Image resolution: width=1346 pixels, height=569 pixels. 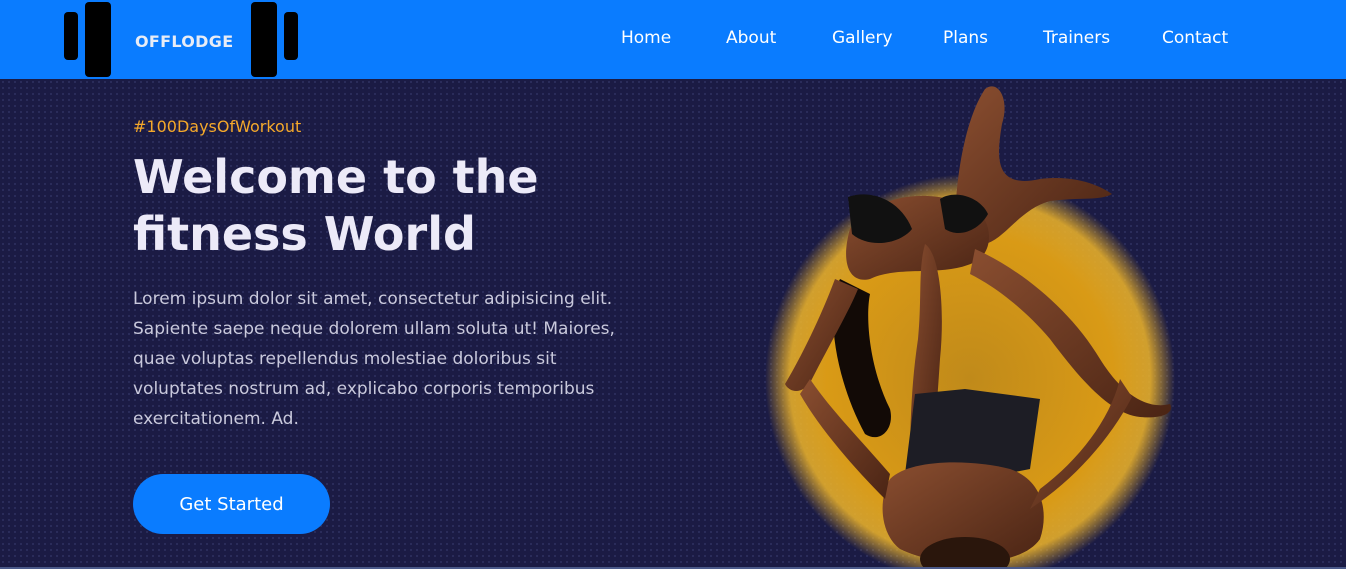 What do you see at coordinates (646, 38) in the screenshot?
I see `nav-home: Home` at bounding box center [646, 38].